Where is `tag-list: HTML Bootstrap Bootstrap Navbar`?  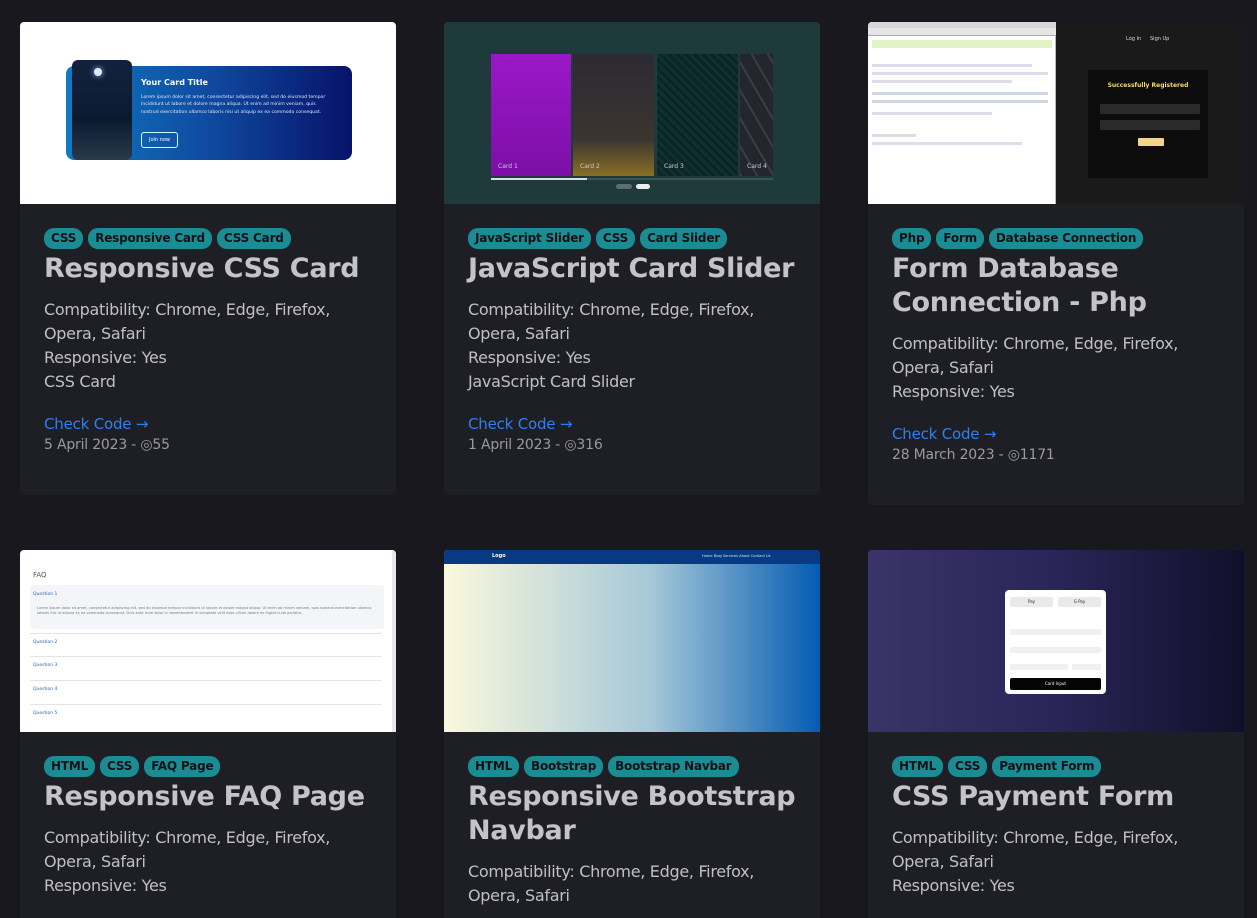 tag-list: HTML Bootstrap Bootstrap Navbar is located at coordinates (632, 766).